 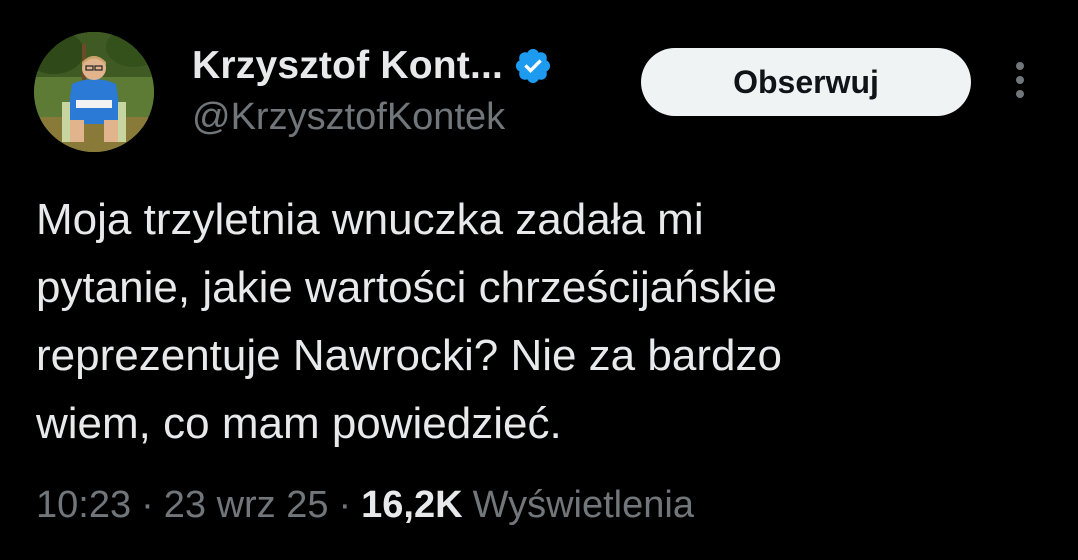 I want to click on views-count: 16,2K, so click(x=411, y=505).